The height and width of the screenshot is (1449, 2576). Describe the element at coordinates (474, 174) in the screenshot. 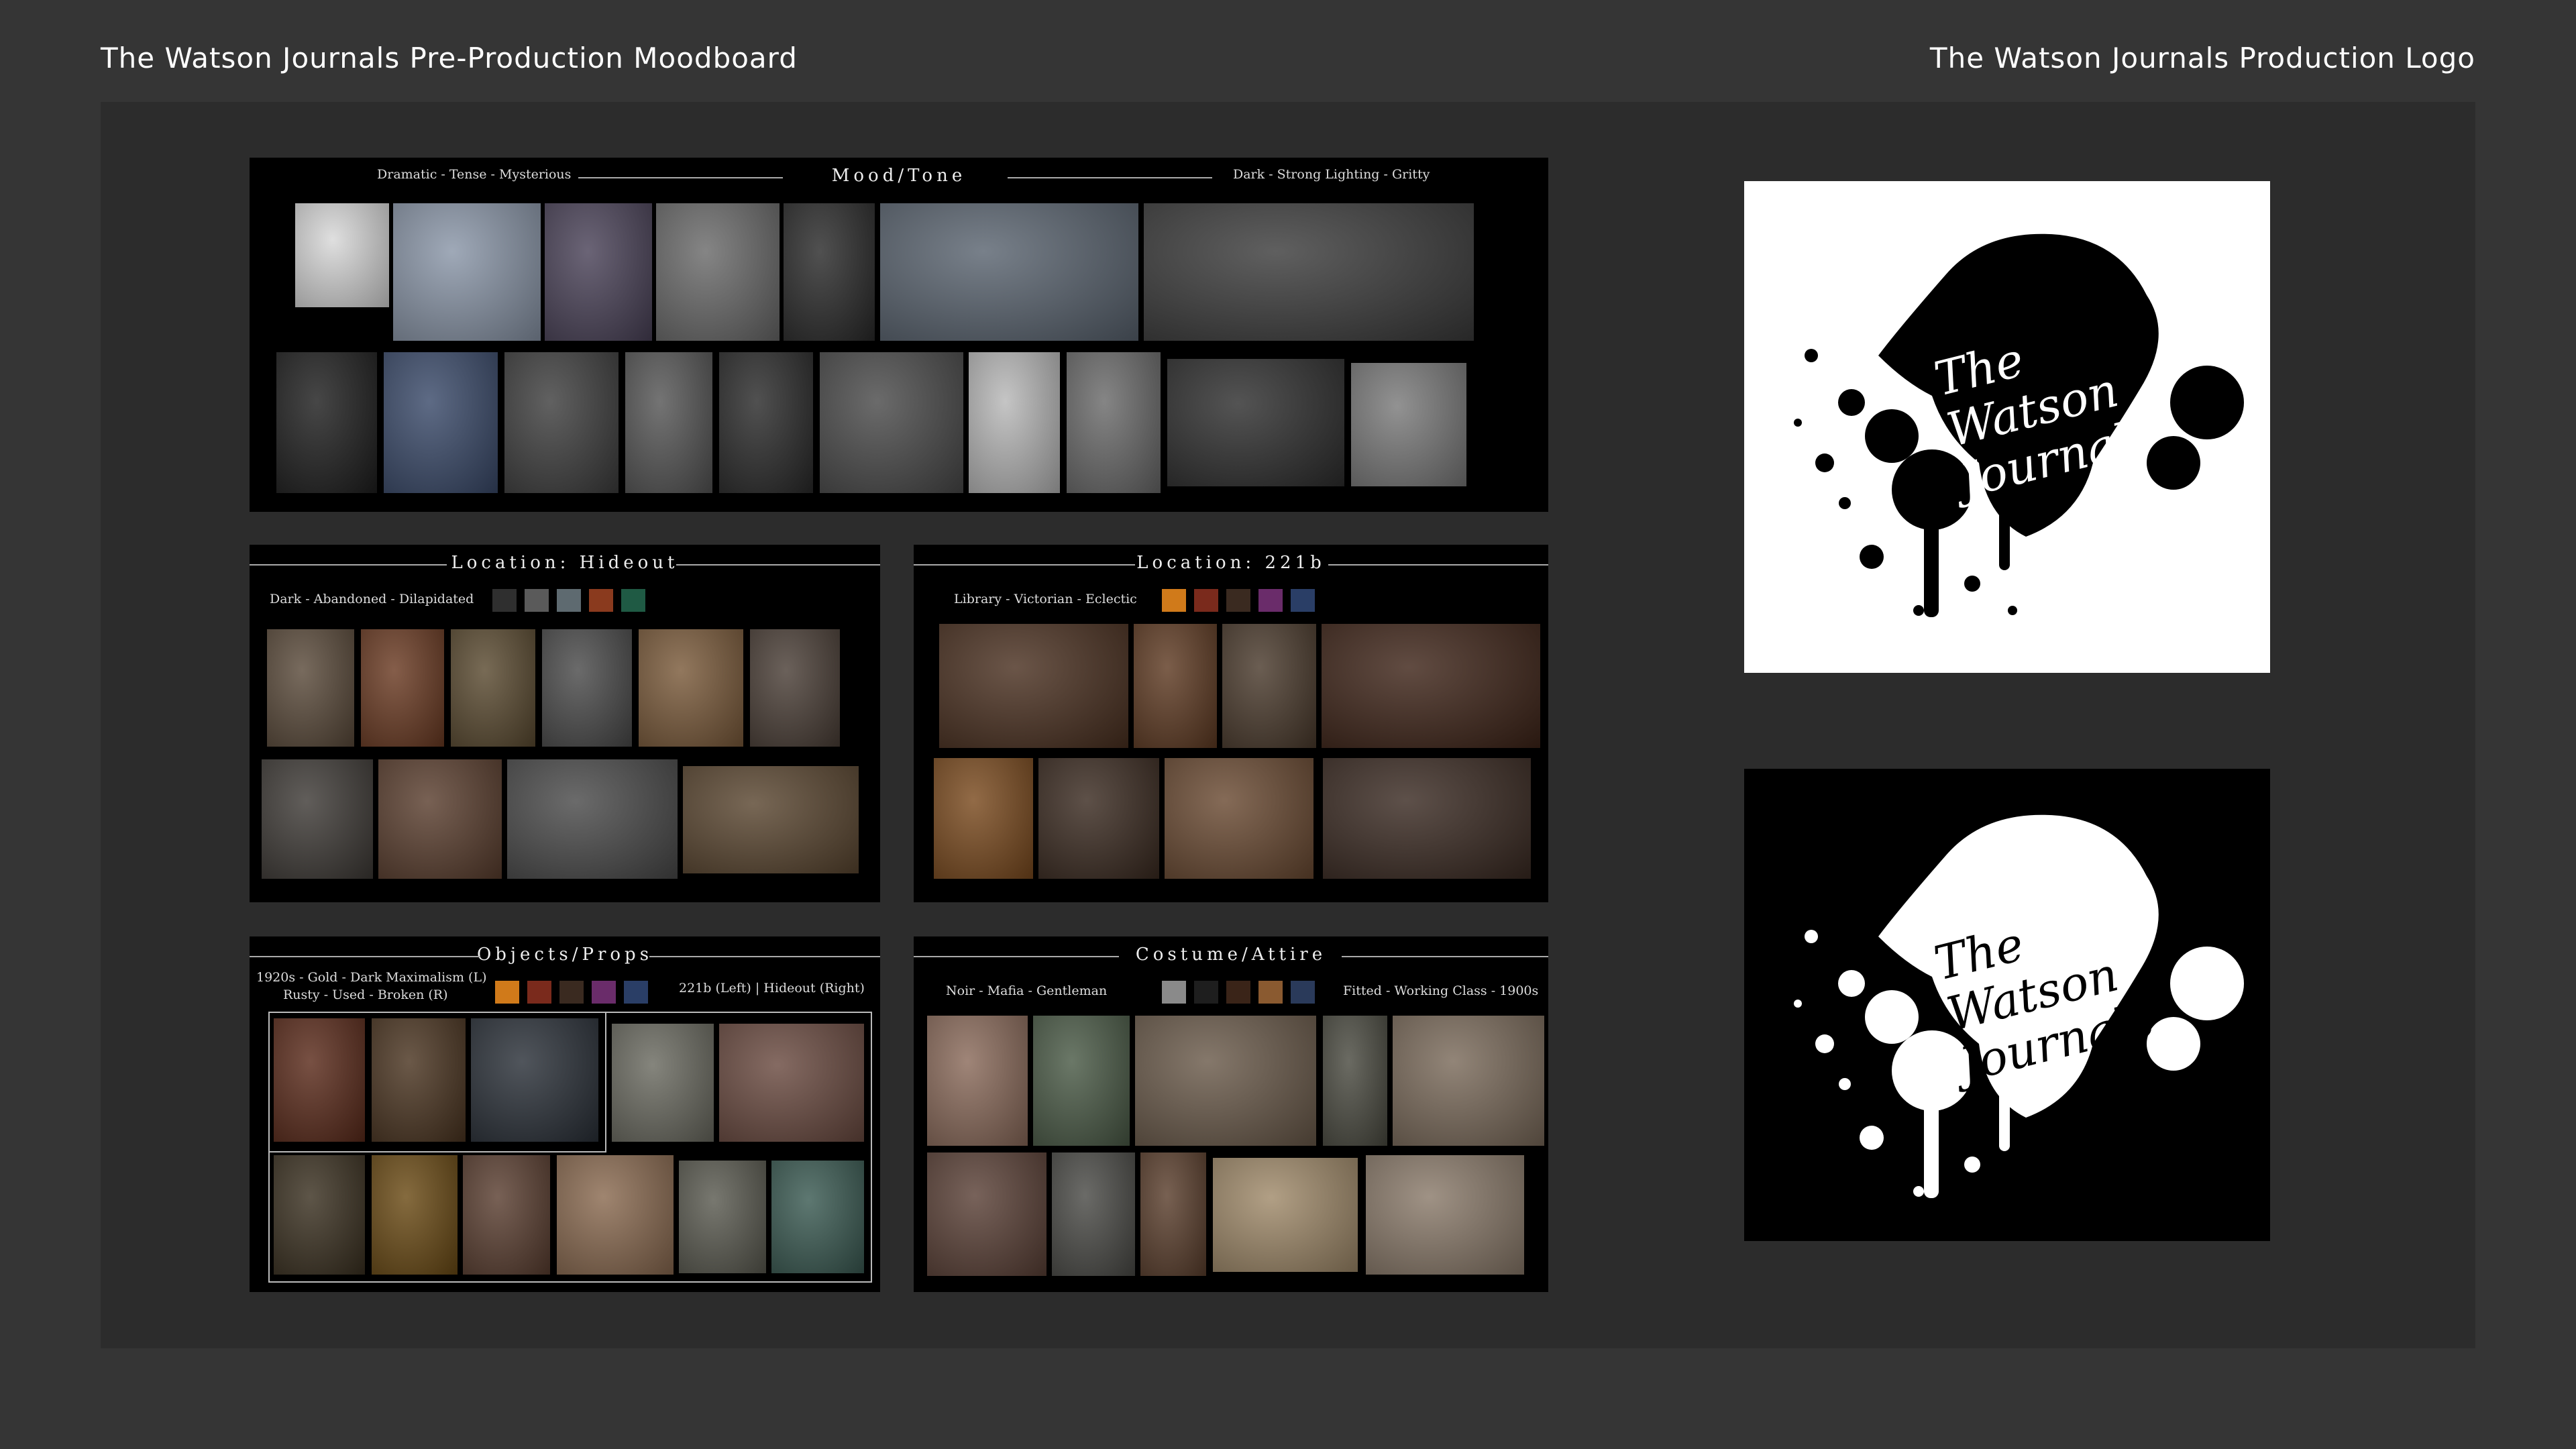

I see `mood-left-keywords: Dramatic - Tense - Mysterious` at that location.